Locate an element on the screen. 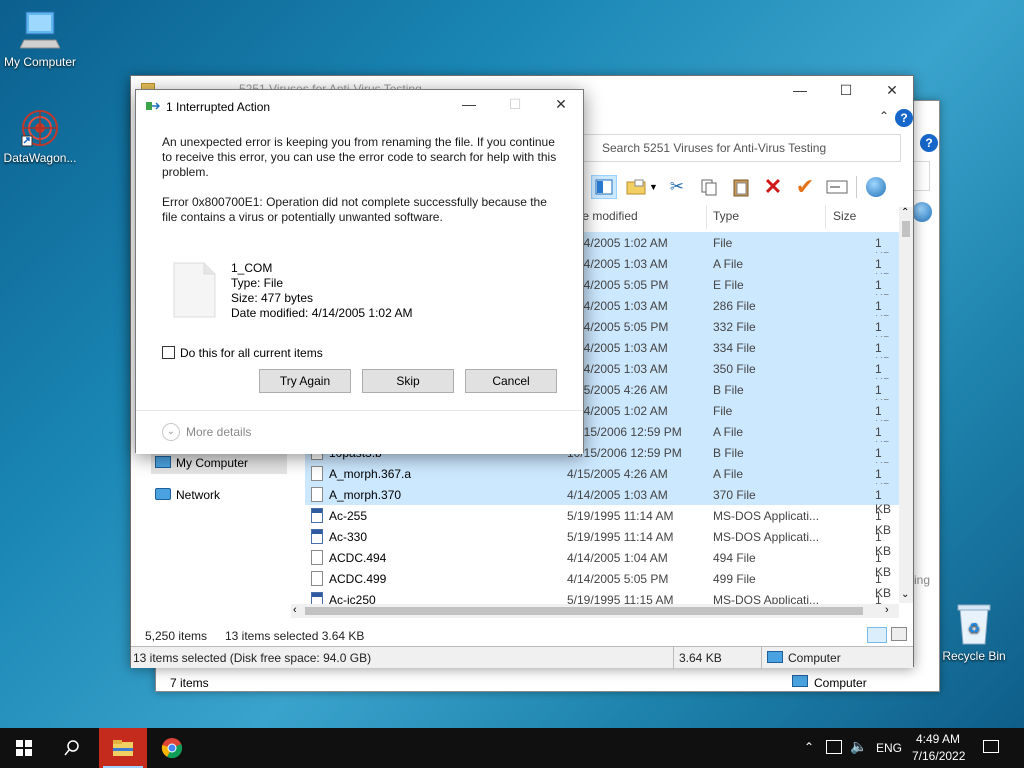 This screenshot has width=1024, height=768. windows-icon is located at coordinates (24, 748).